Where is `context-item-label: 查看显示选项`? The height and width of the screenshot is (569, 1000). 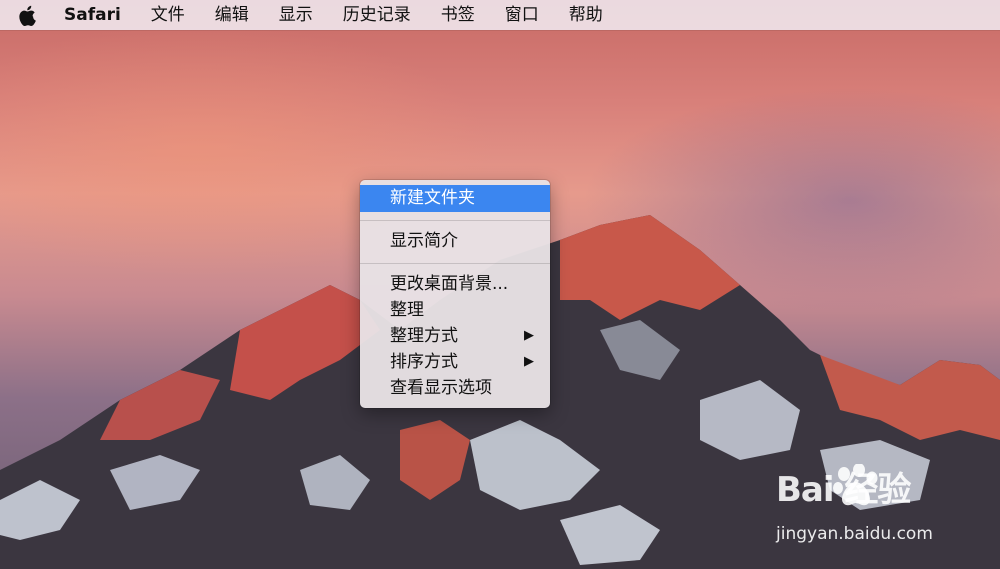
context-item-label: 查看显示选项 is located at coordinates (441, 388).